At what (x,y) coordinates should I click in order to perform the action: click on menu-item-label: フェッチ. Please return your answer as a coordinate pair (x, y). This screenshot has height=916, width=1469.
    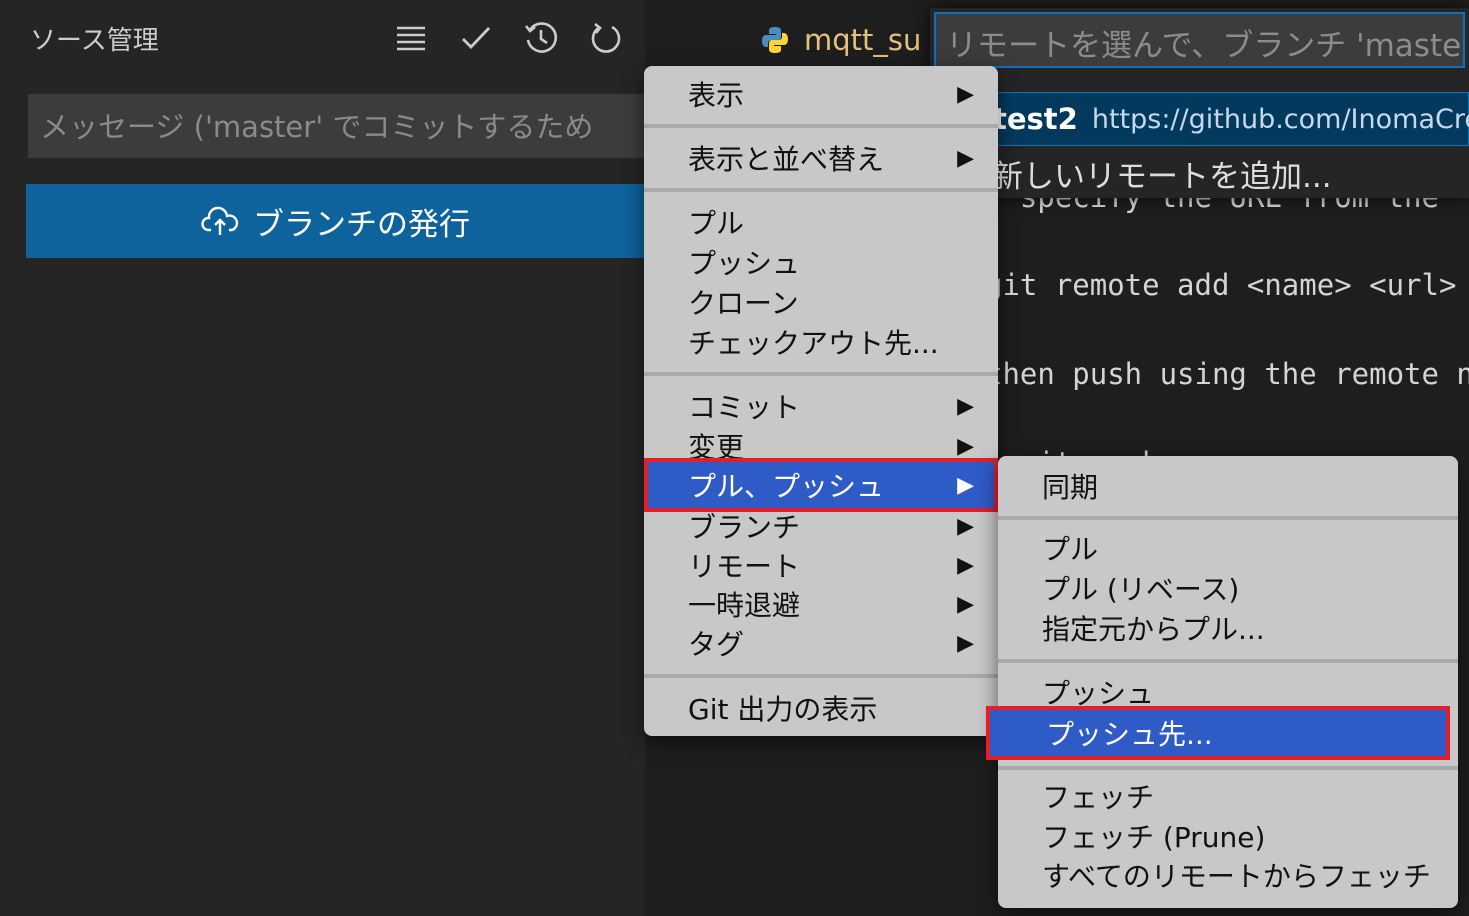
    Looking at the image, I should click on (1098, 797).